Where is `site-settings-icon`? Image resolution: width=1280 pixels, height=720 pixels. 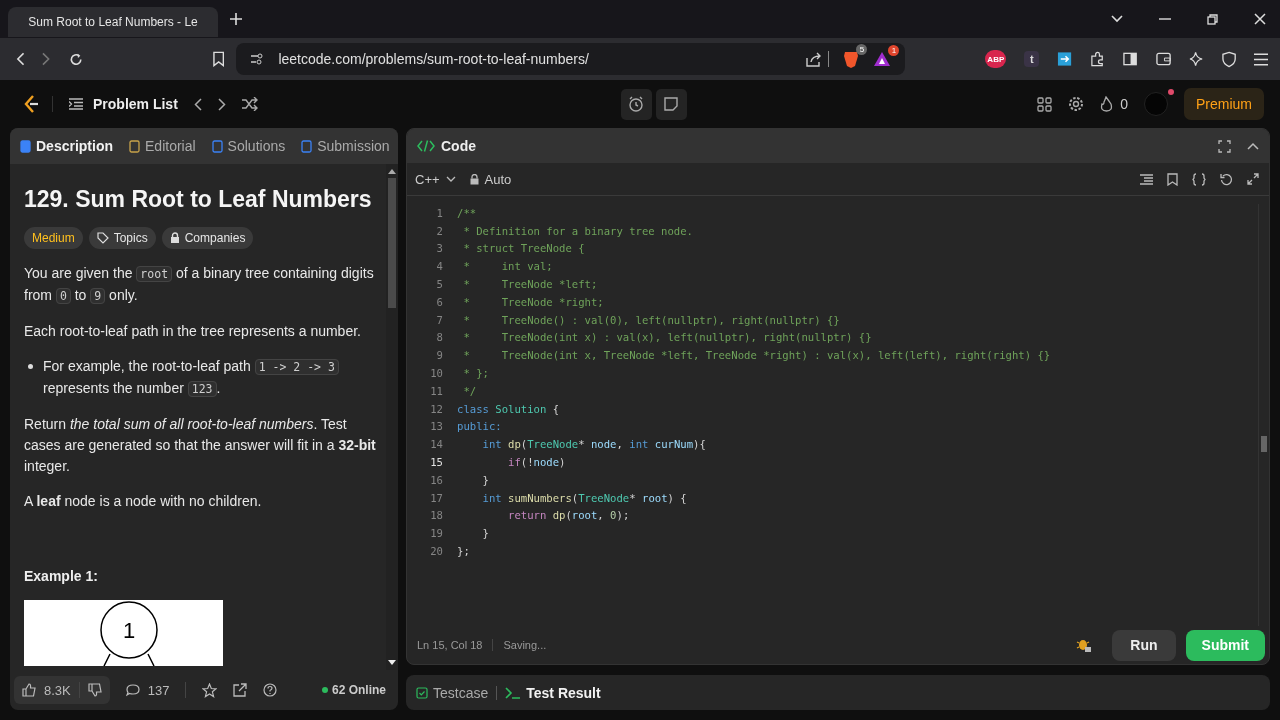 site-settings-icon is located at coordinates (257, 59).